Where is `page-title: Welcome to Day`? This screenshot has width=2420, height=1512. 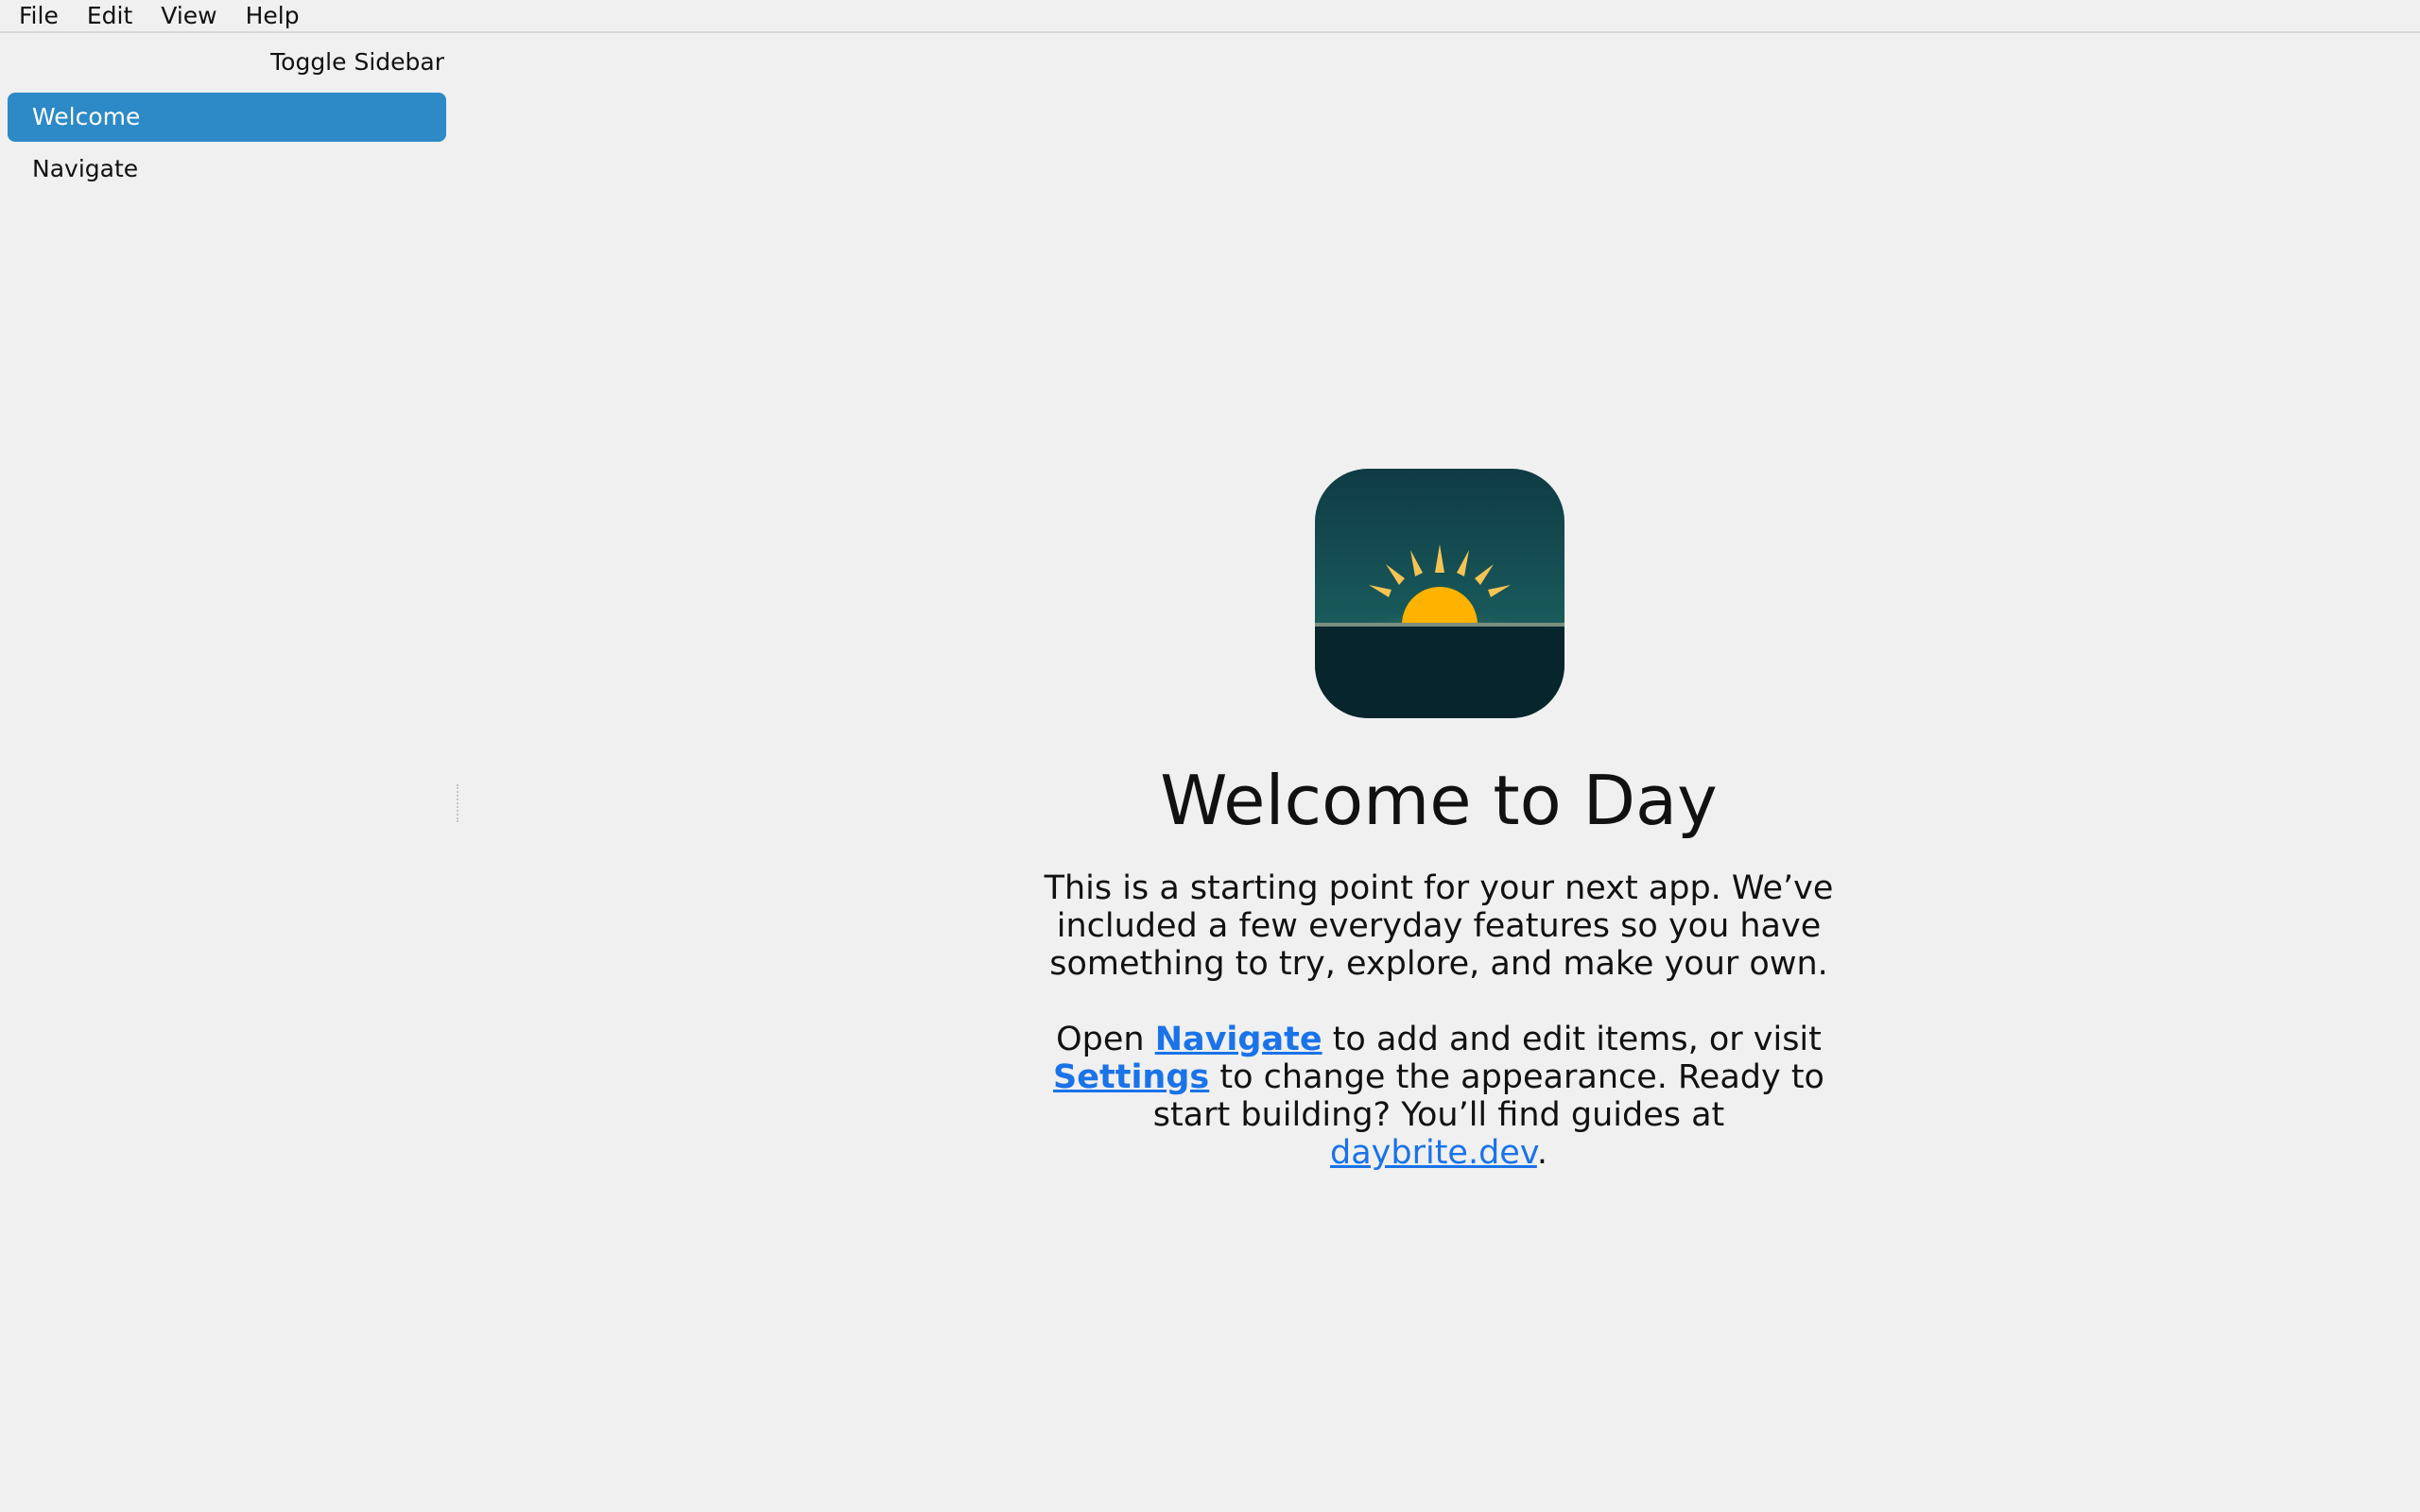 page-title: Welcome to Day is located at coordinates (1439, 800).